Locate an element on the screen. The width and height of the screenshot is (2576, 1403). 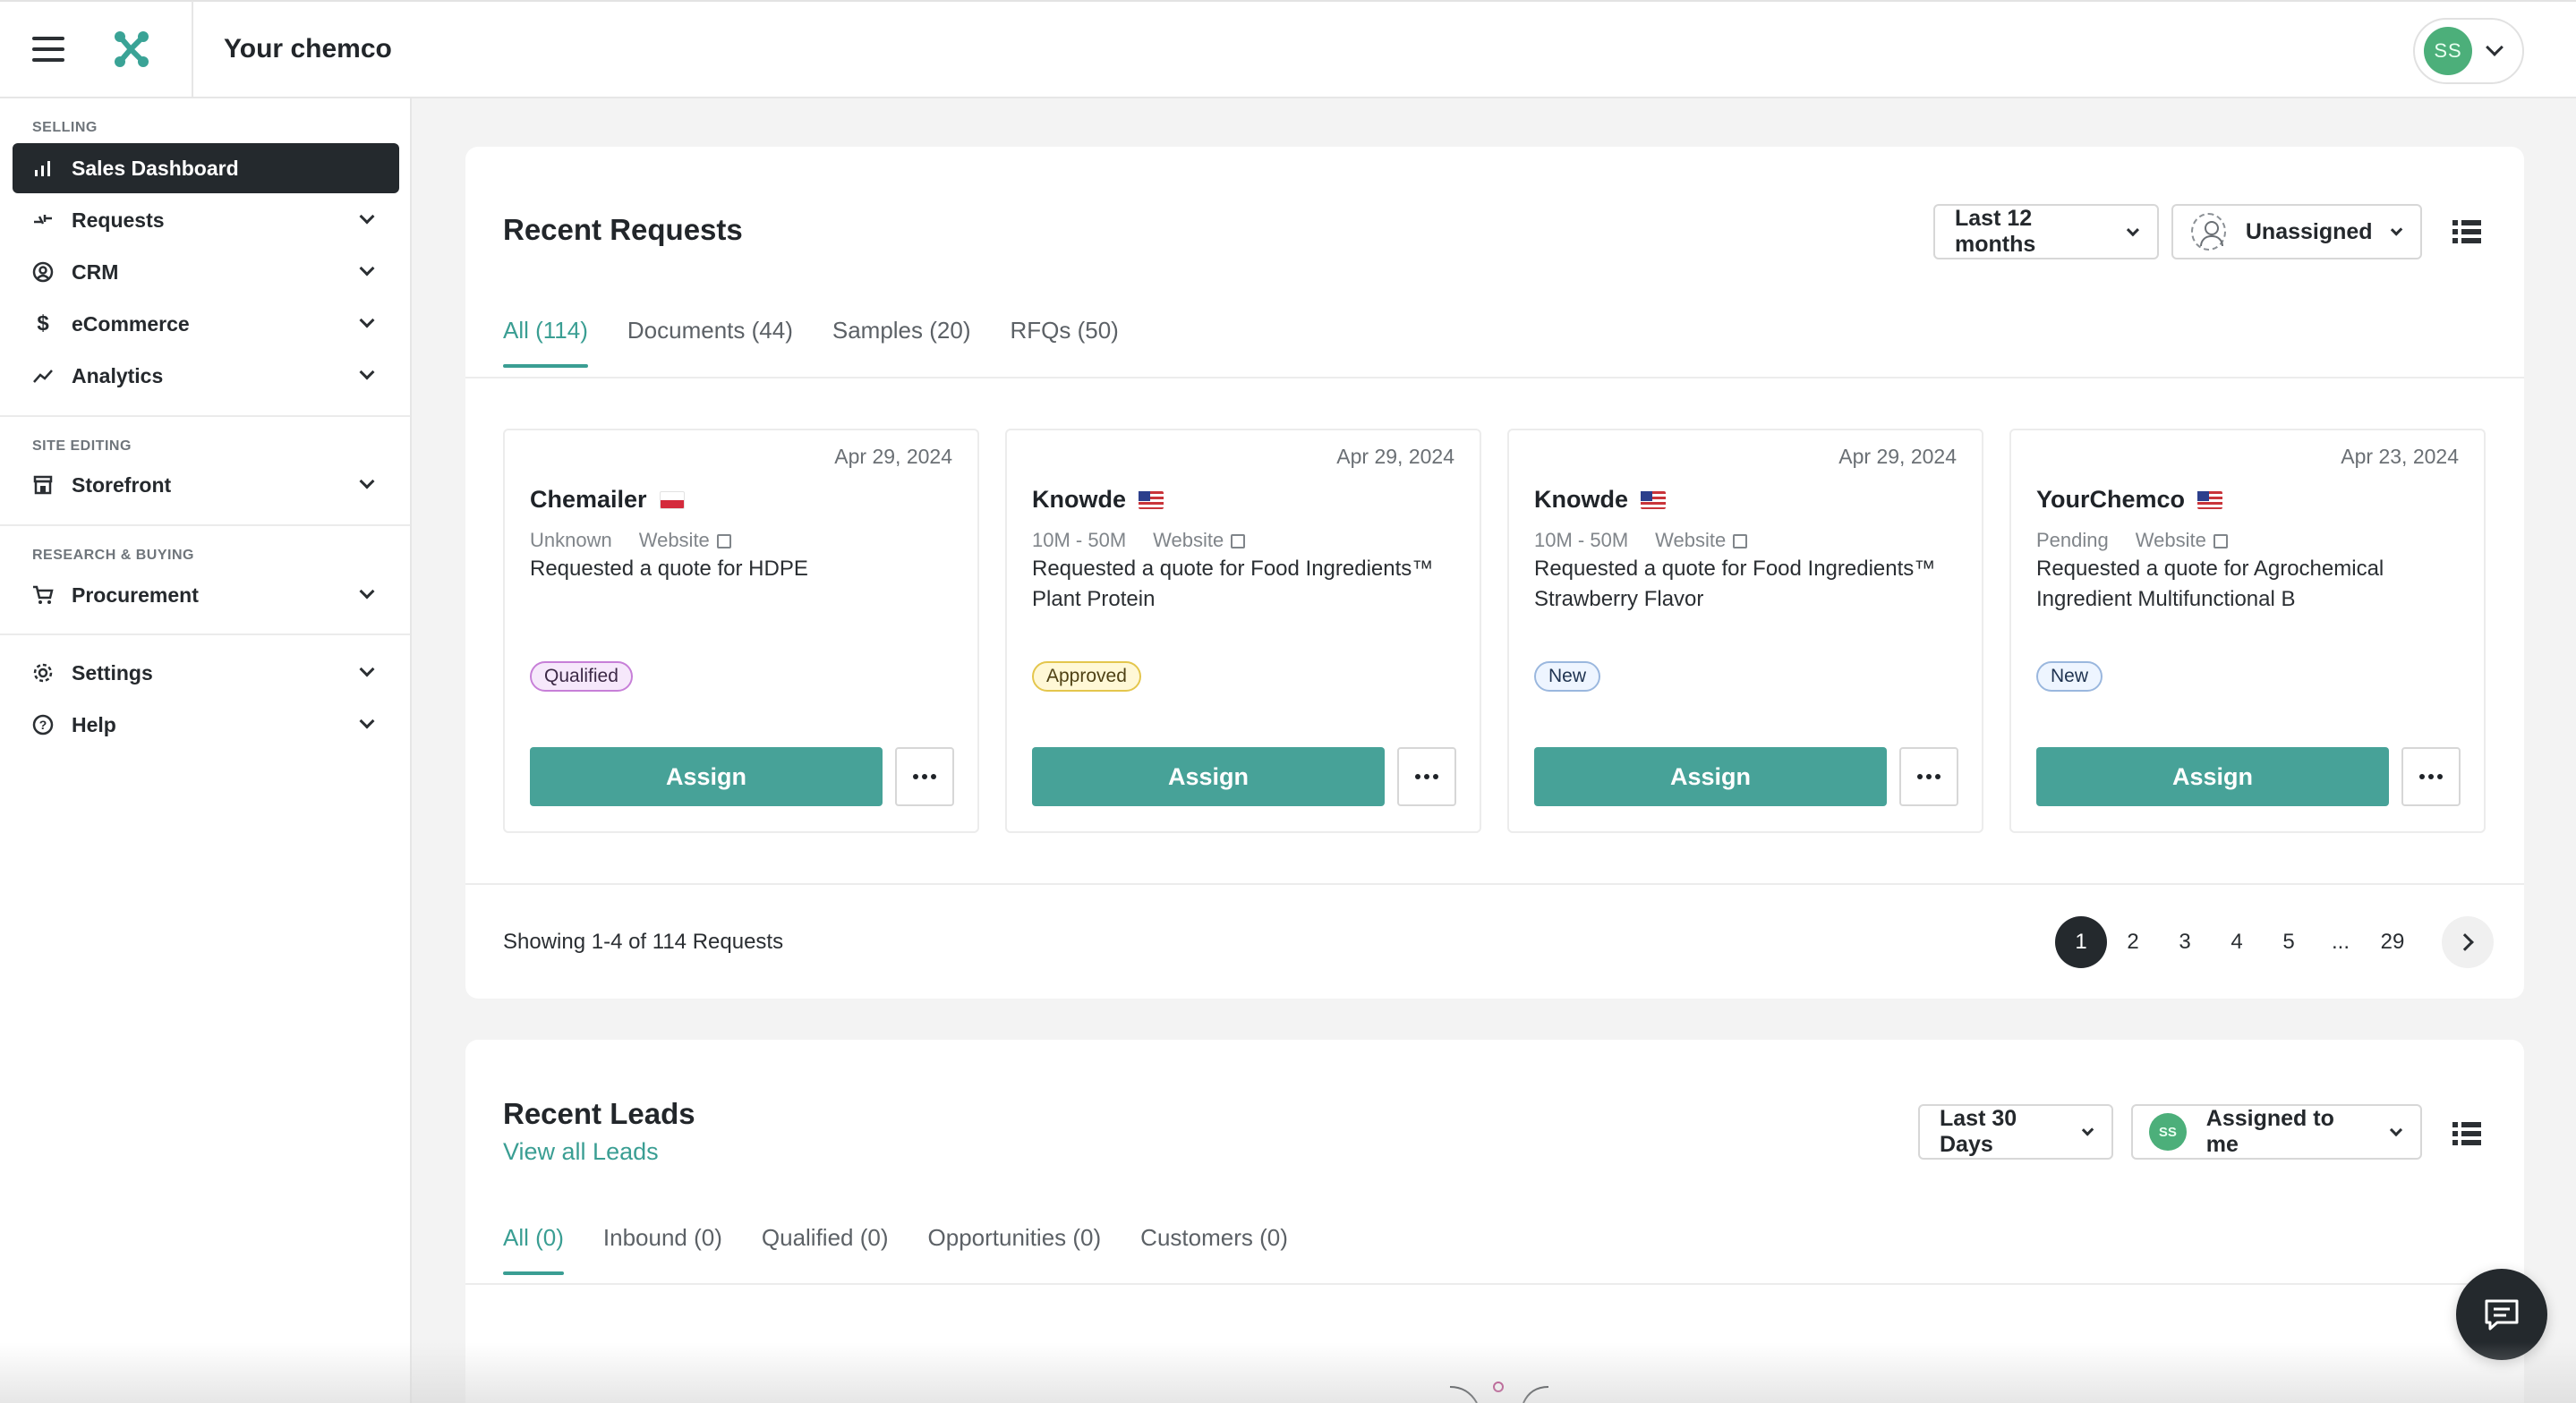
view-all-leads-link: View all Leads is located at coordinates (581, 1152).